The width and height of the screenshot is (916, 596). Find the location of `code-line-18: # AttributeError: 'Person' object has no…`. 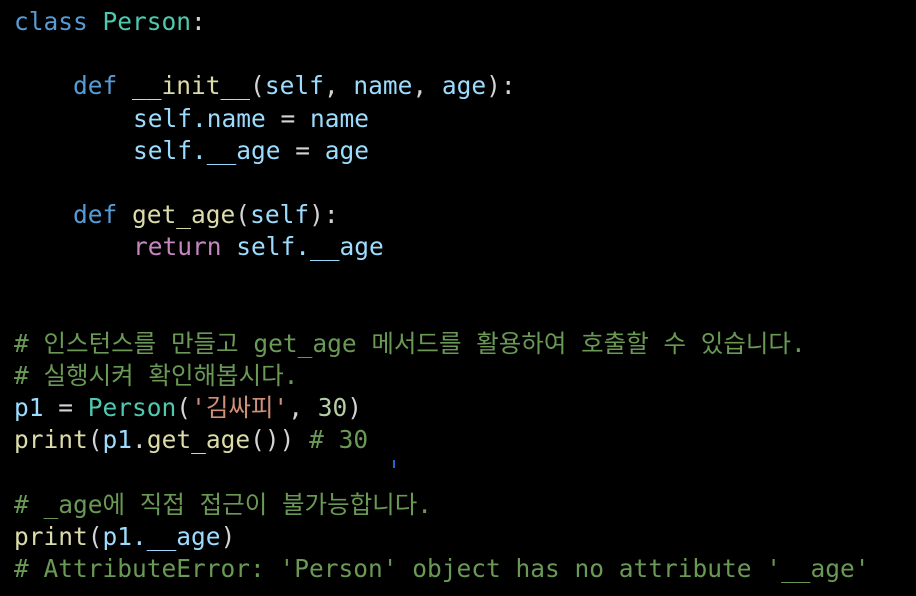

code-line-18: # AttributeError: 'Person' object has no… is located at coordinates (465, 569).